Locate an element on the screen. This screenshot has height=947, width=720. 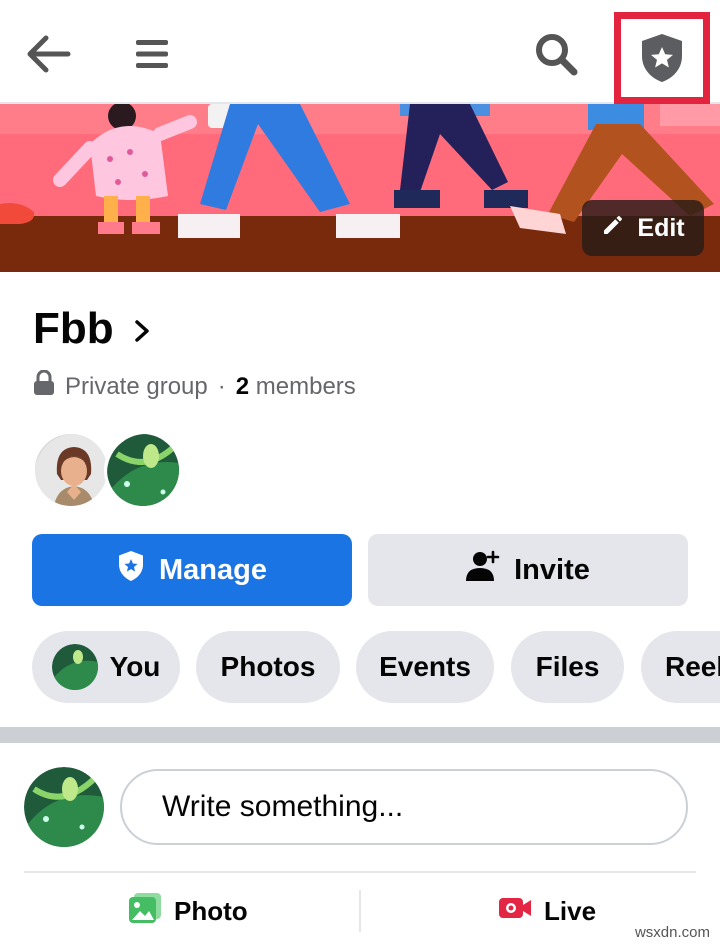
invite-label: Invite is located at coordinates (552, 569).